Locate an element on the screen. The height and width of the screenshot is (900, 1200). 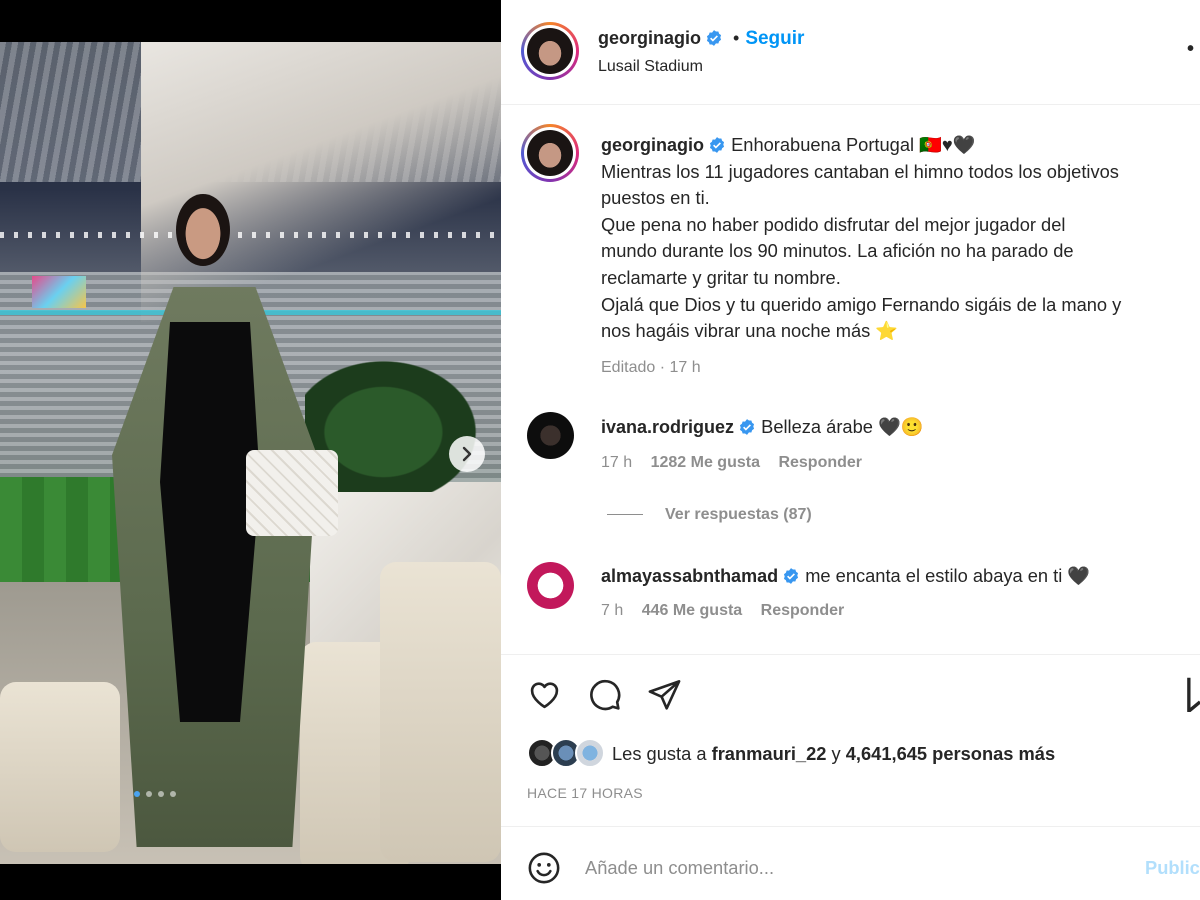
next-slide-button is located at coordinates (467, 454).